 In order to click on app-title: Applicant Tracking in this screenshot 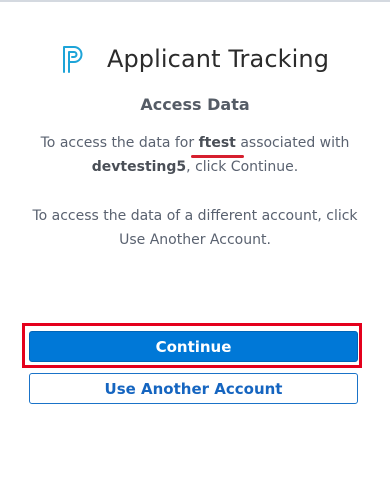, I will do `click(218, 59)`.